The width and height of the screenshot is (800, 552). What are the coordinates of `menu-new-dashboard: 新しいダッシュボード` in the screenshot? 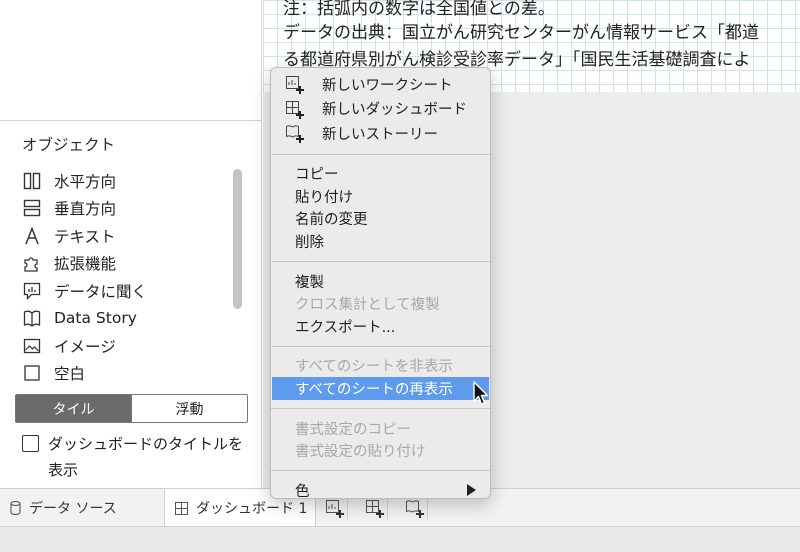 It's located at (380, 109).